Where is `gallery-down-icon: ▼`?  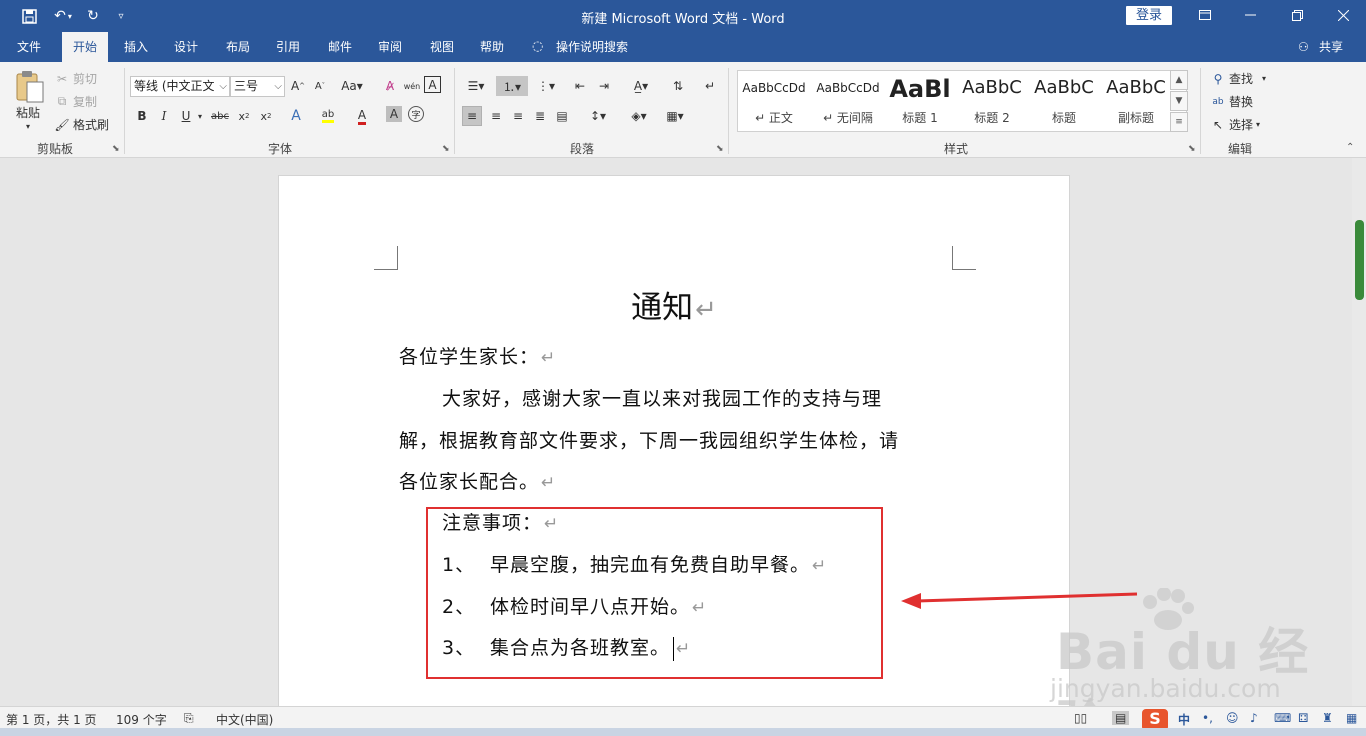
gallery-down-icon: ▼ is located at coordinates (1179, 101).